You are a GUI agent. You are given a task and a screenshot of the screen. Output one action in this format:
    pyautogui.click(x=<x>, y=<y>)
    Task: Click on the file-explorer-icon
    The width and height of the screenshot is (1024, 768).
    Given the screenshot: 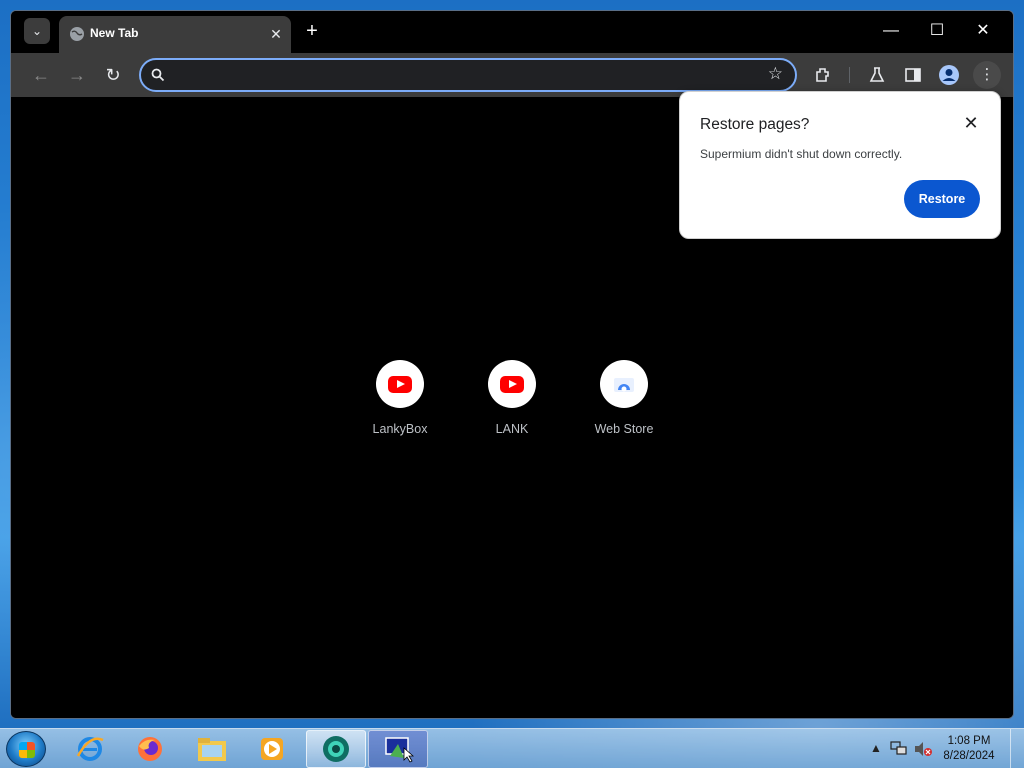 What is the action you would take?
    pyautogui.click(x=212, y=749)
    